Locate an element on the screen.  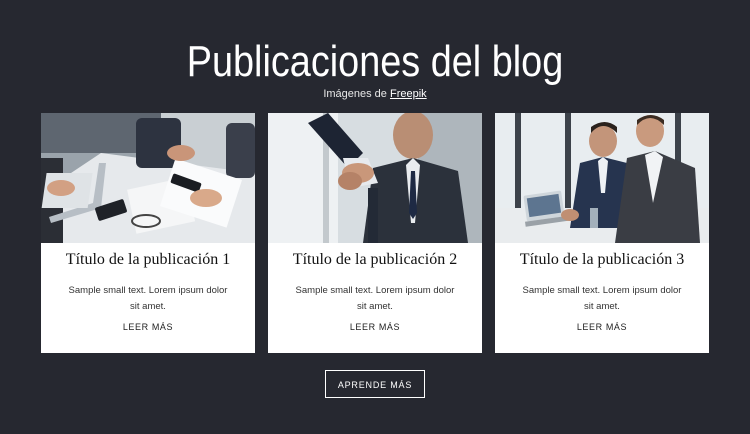
post-2-title: Título de la publicación 2 is located at coordinates (375, 260).